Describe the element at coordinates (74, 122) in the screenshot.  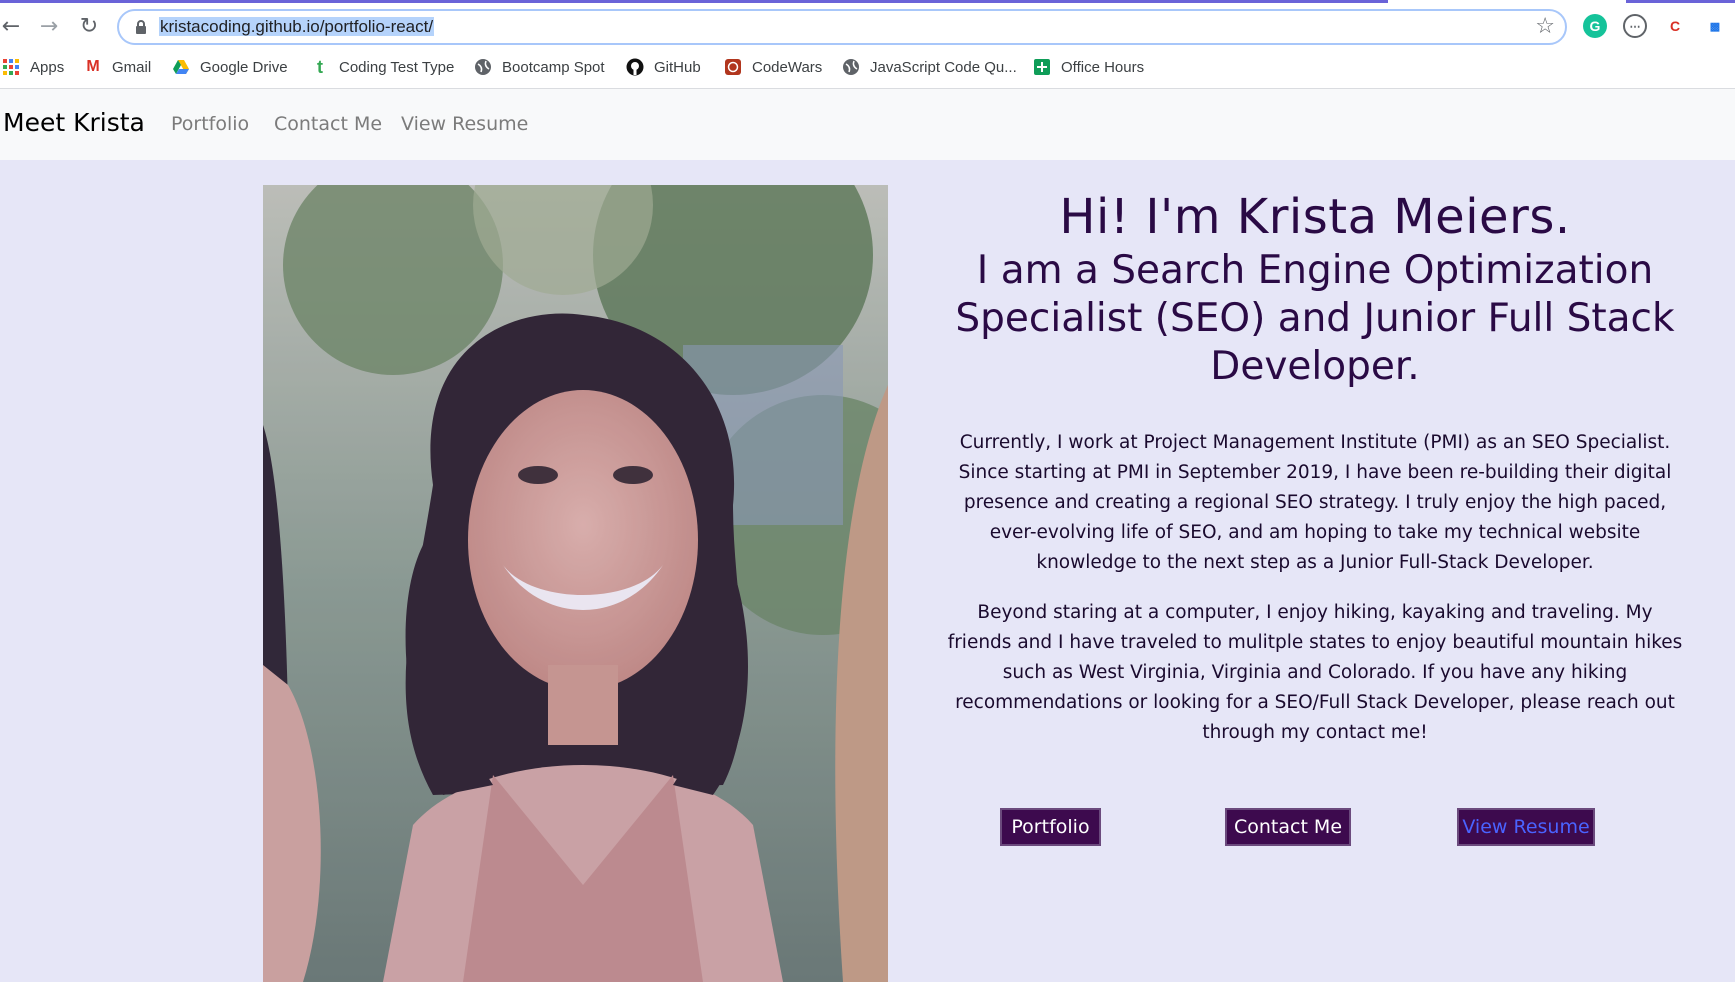
I see `brand-link: Meet Krista` at that location.